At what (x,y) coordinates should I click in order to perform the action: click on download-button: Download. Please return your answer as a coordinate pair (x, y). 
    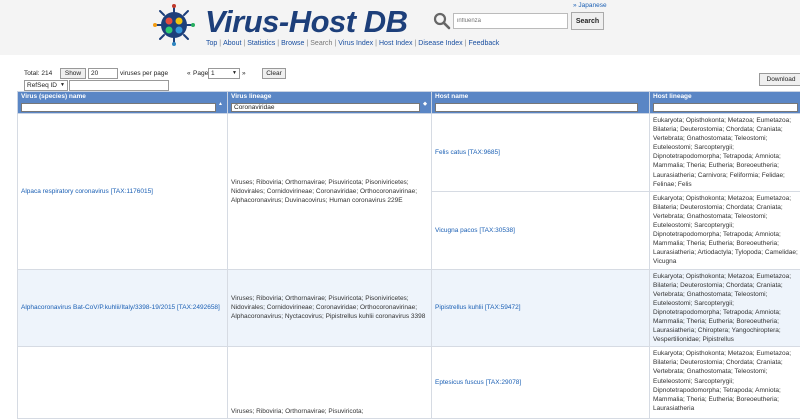
    Looking at the image, I should click on (779, 79).